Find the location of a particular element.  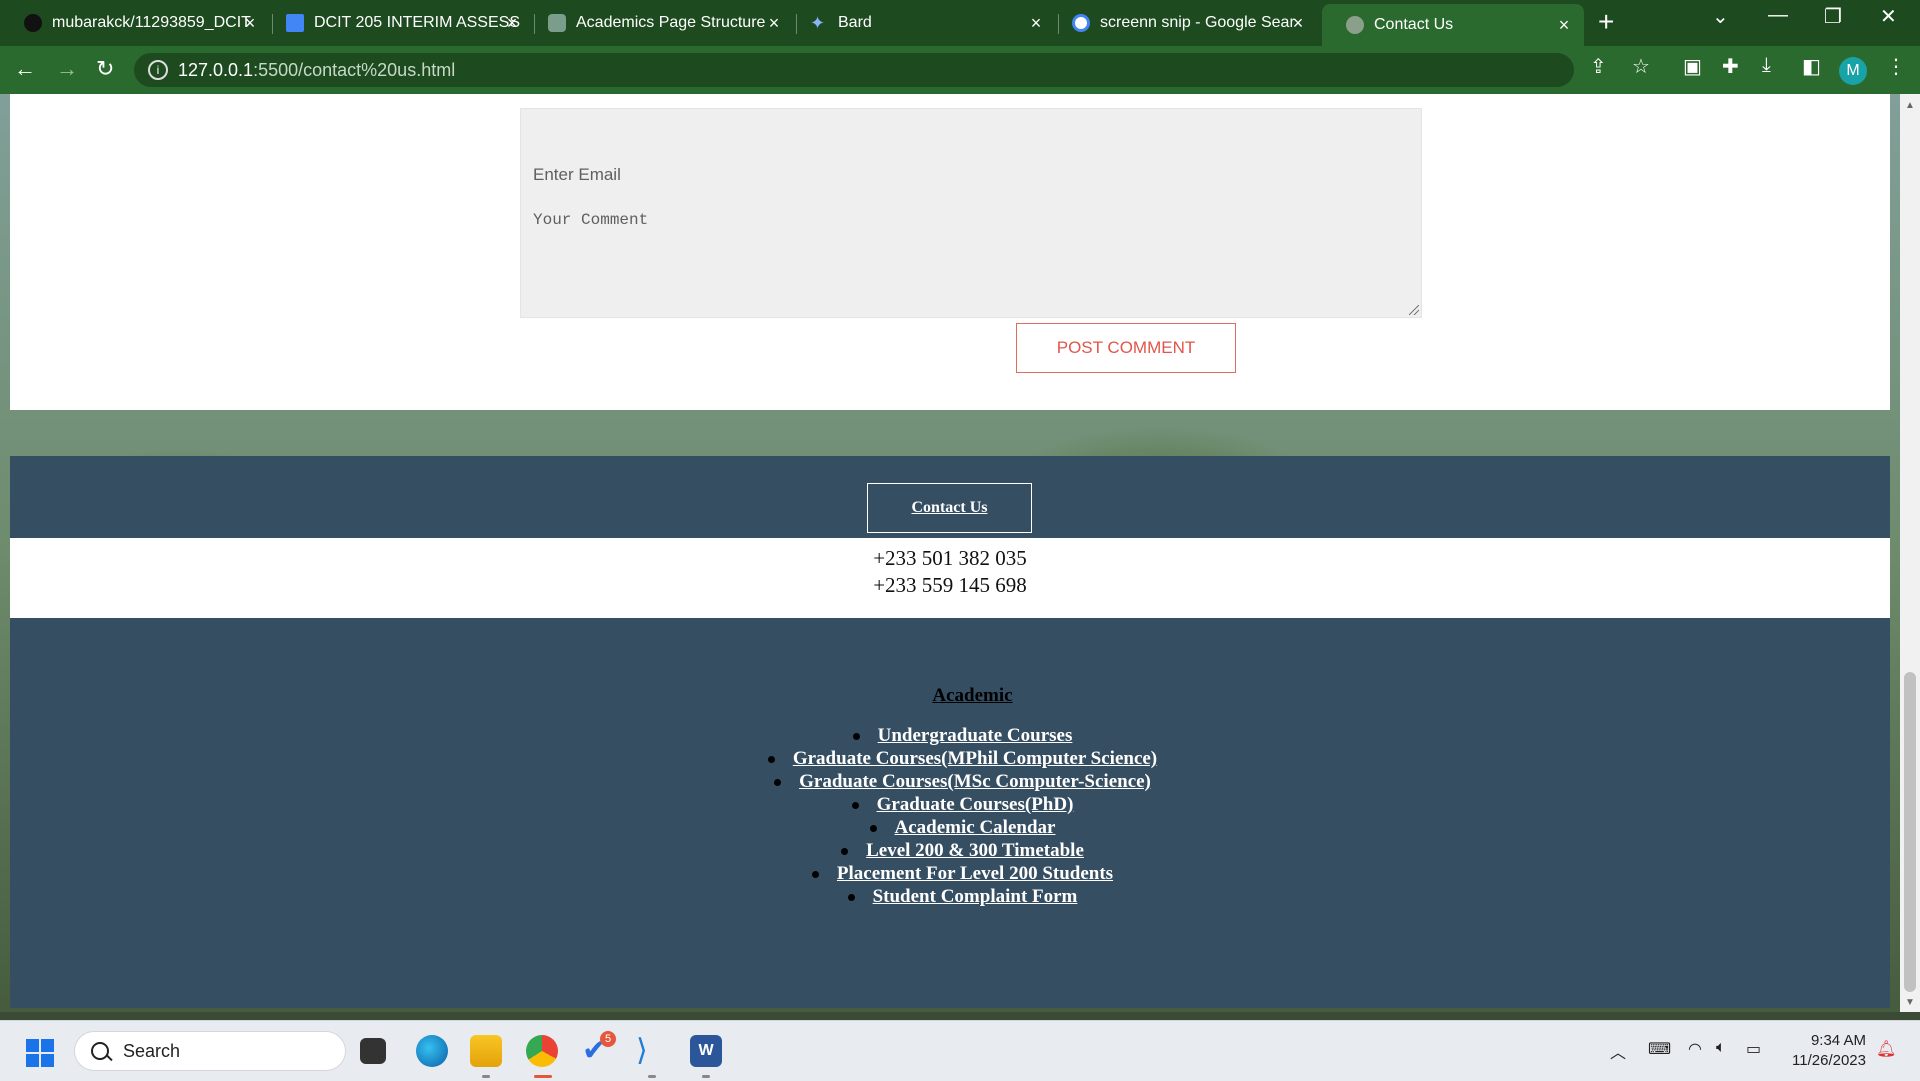

tab-github: mubarakck/11293859_DCIT × is located at coordinates (135, 23).